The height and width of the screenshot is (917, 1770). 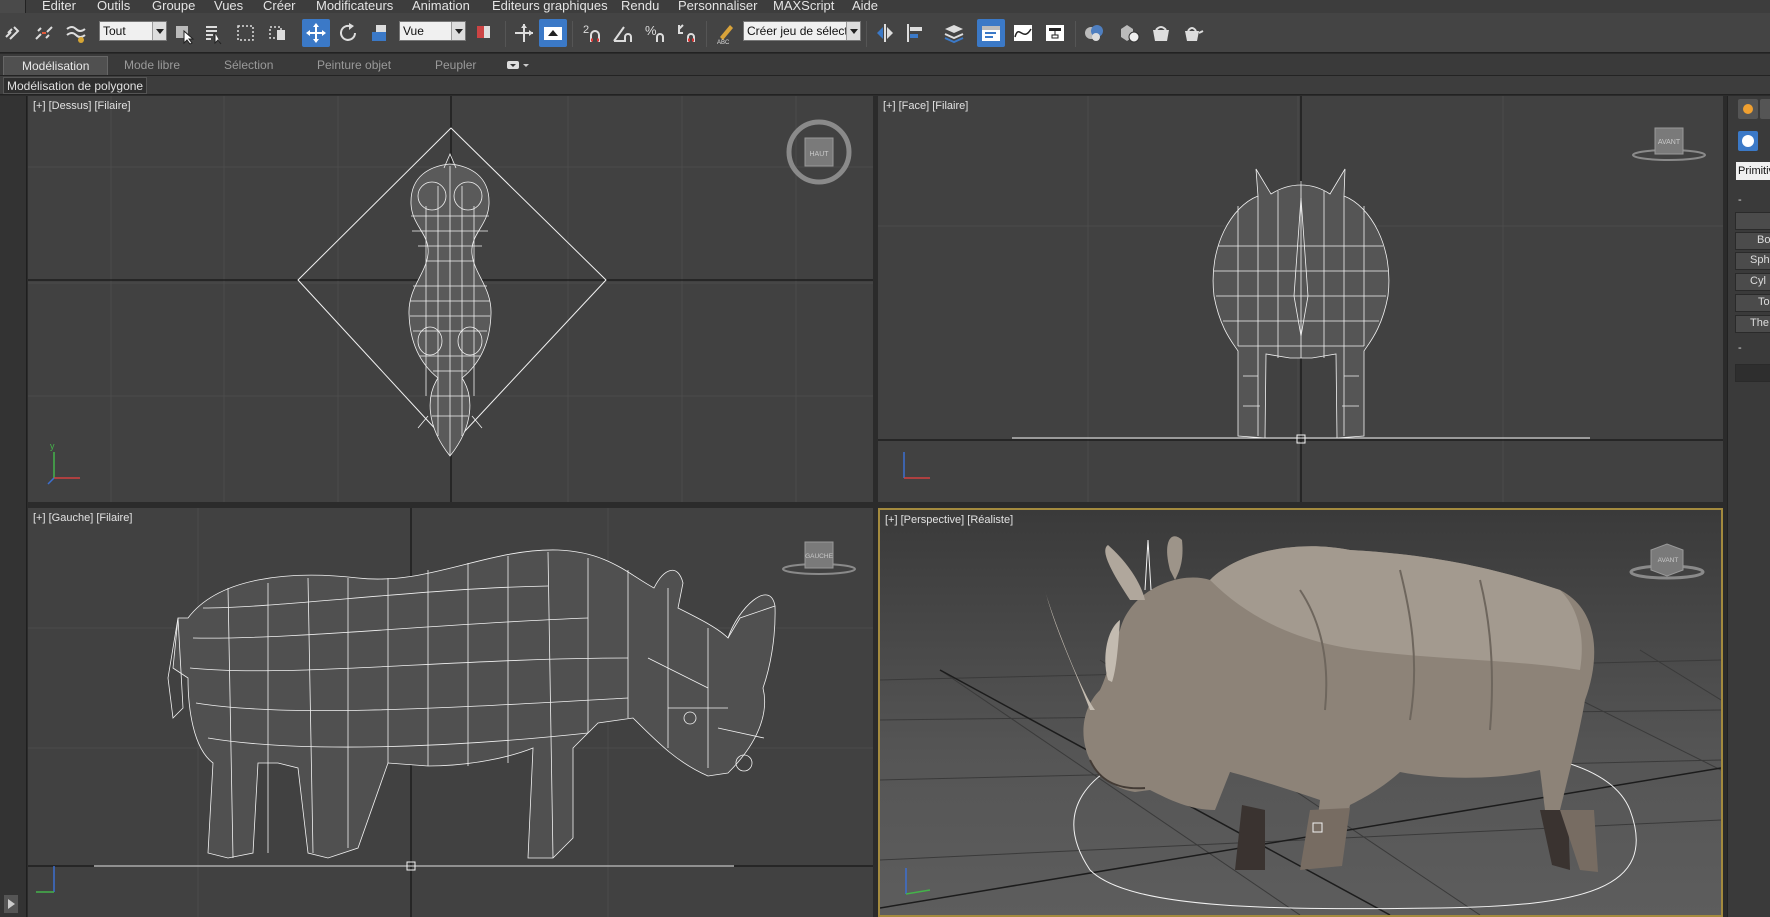 What do you see at coordinates (184, 33) in the screenshot?
I see `select-object-icon` at bounding box center [184, 33].